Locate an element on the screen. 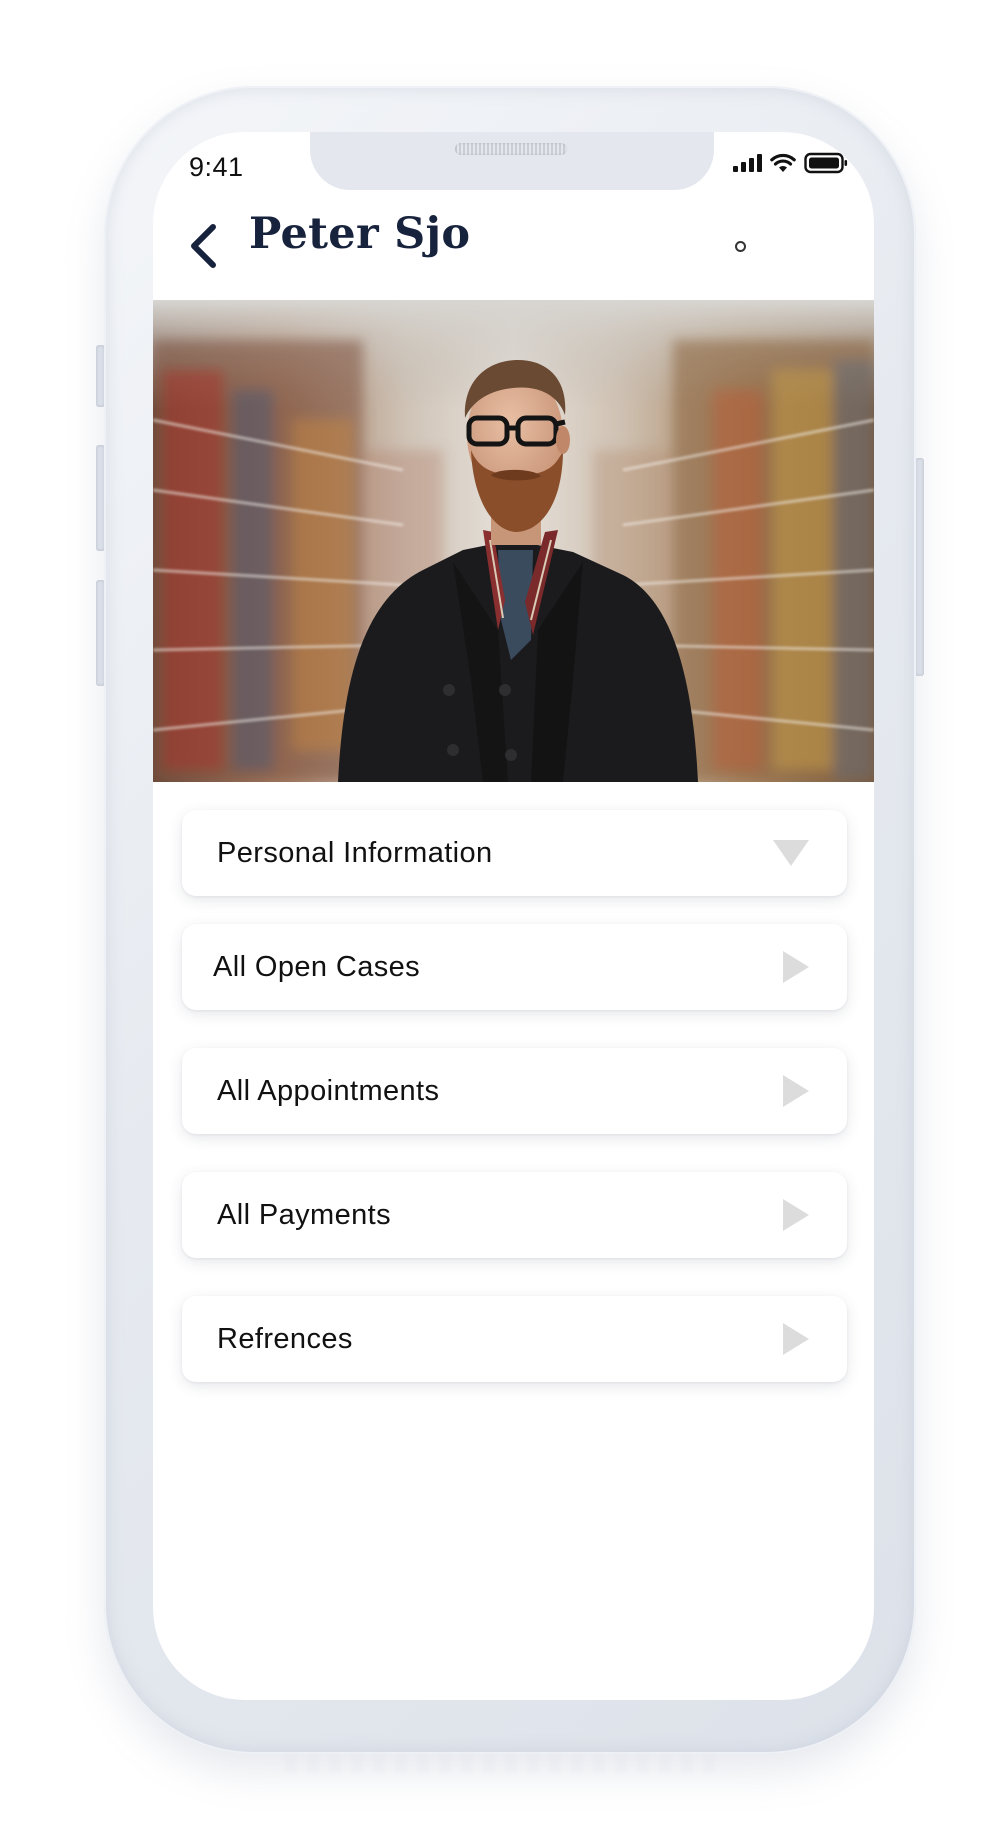  power-button is located at coordinates (919, 567).